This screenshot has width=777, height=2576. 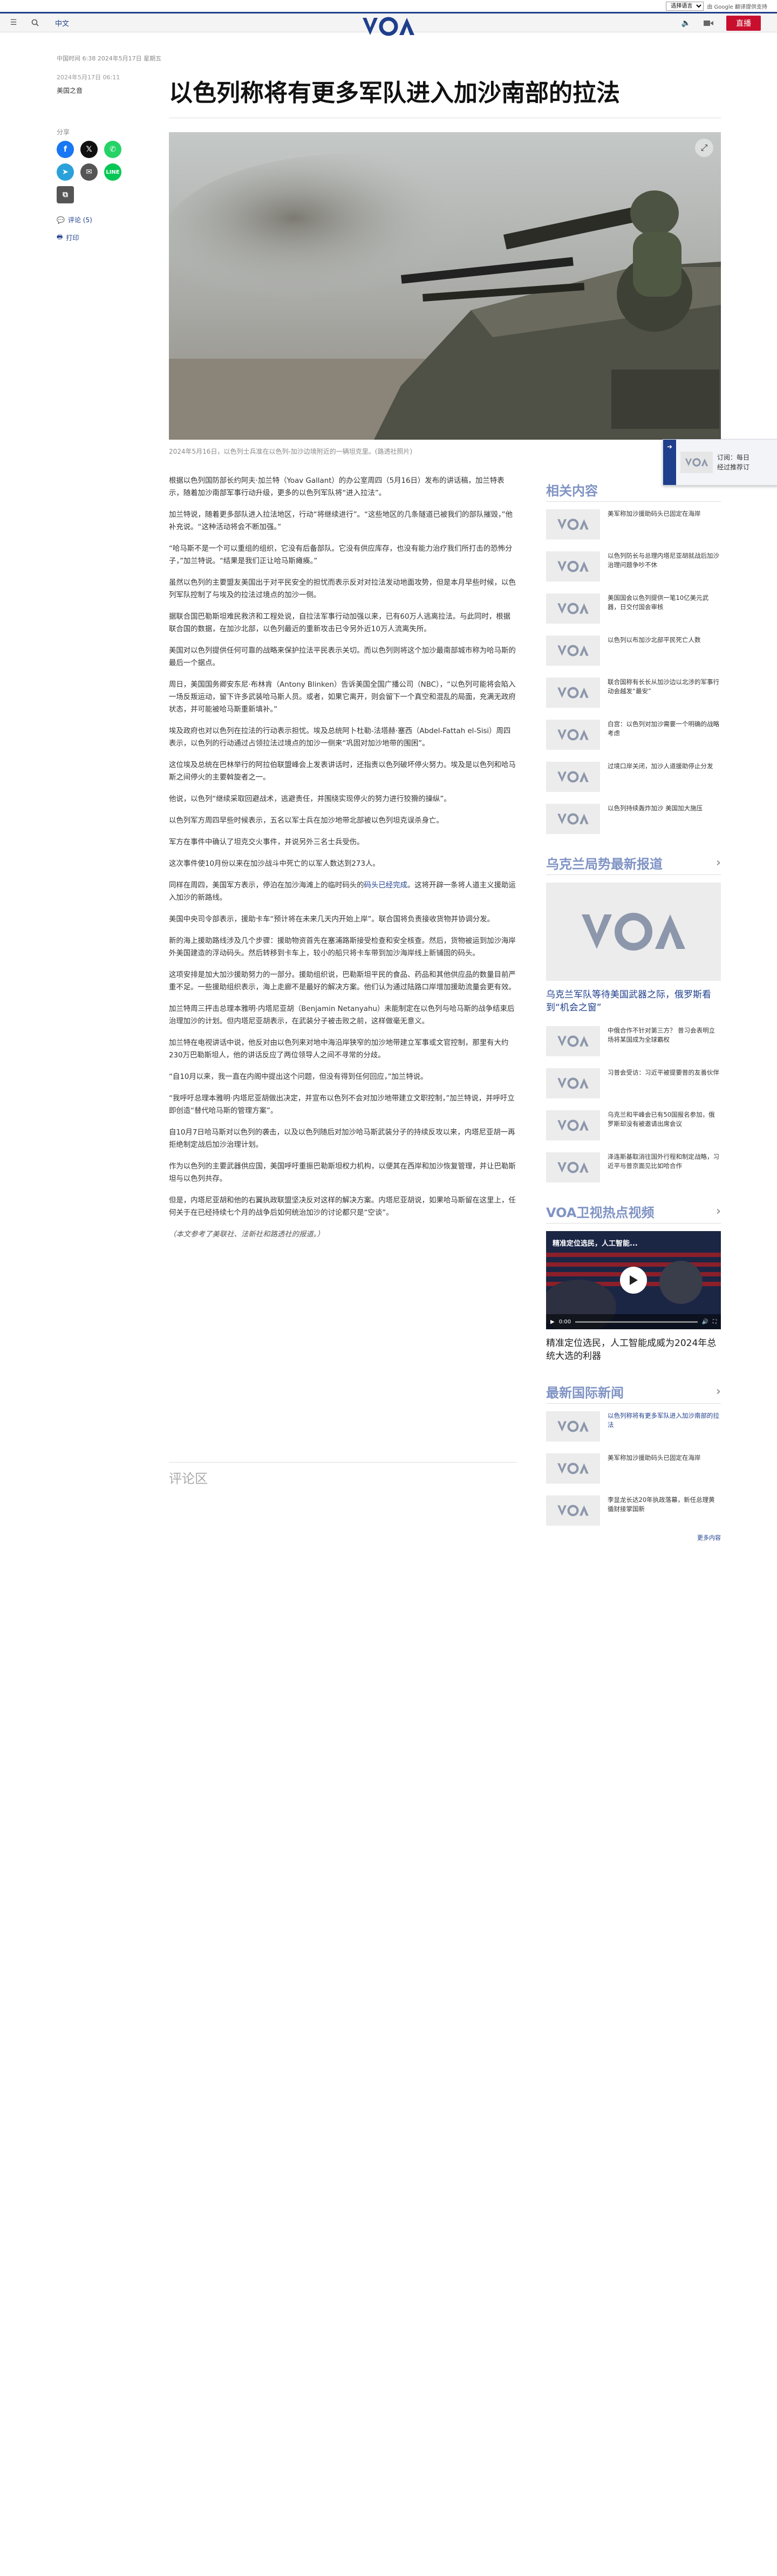 I want to click on print-link: 🖶 打印, so click(x=102, y=237).